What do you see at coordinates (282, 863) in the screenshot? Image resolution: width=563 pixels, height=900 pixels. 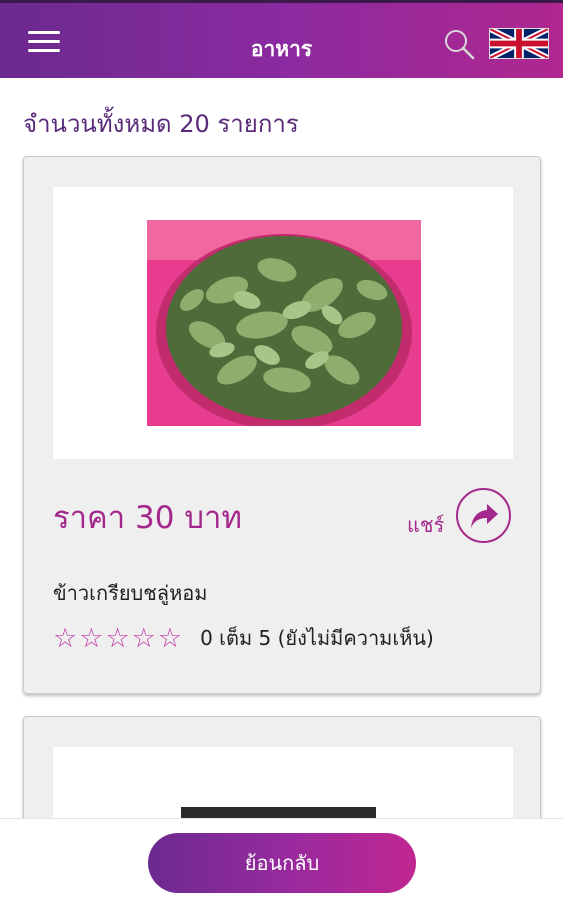 I see `back-button: ย้อนกลับ` at bounding box center [282, 863].